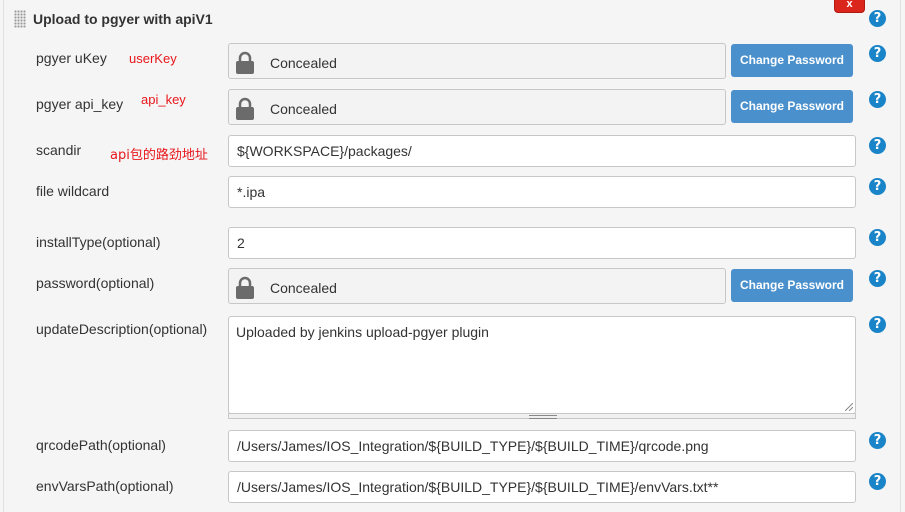 The width and height of the screenshot is (905, 512). What do you see at coordinates (98, 242) in the screenshot?
I see `install-type-label: installType(optional)` at bounding box center [98, 242].